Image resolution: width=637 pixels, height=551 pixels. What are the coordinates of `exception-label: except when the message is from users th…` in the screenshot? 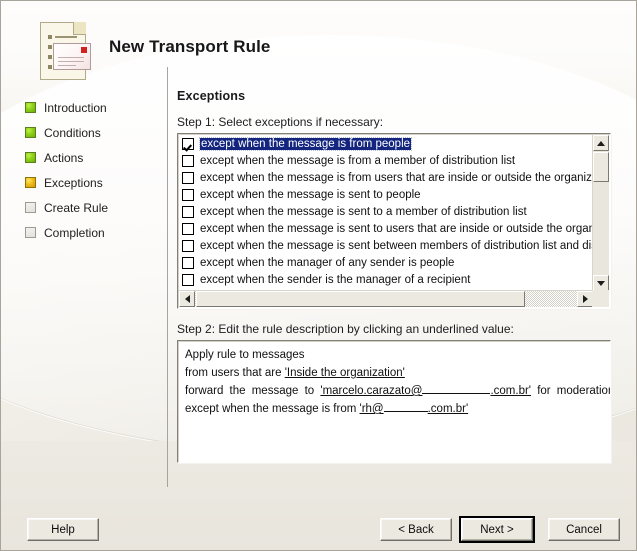 It's located at (396, 177).